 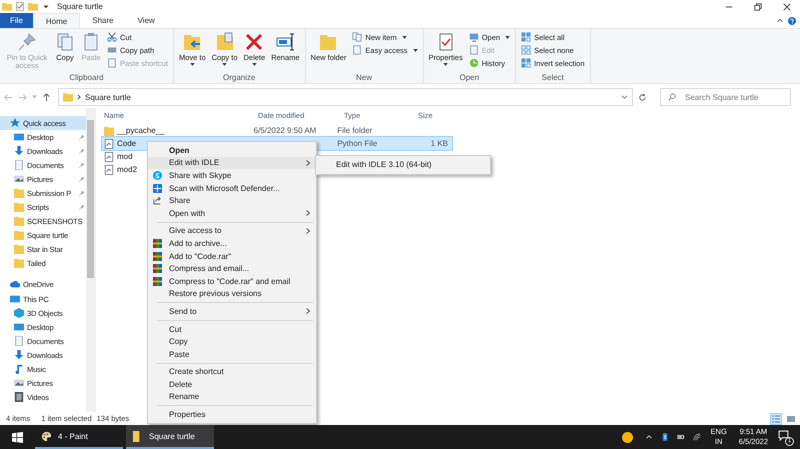 I want to click on file-name: mod2, so click(x=127, y=169).